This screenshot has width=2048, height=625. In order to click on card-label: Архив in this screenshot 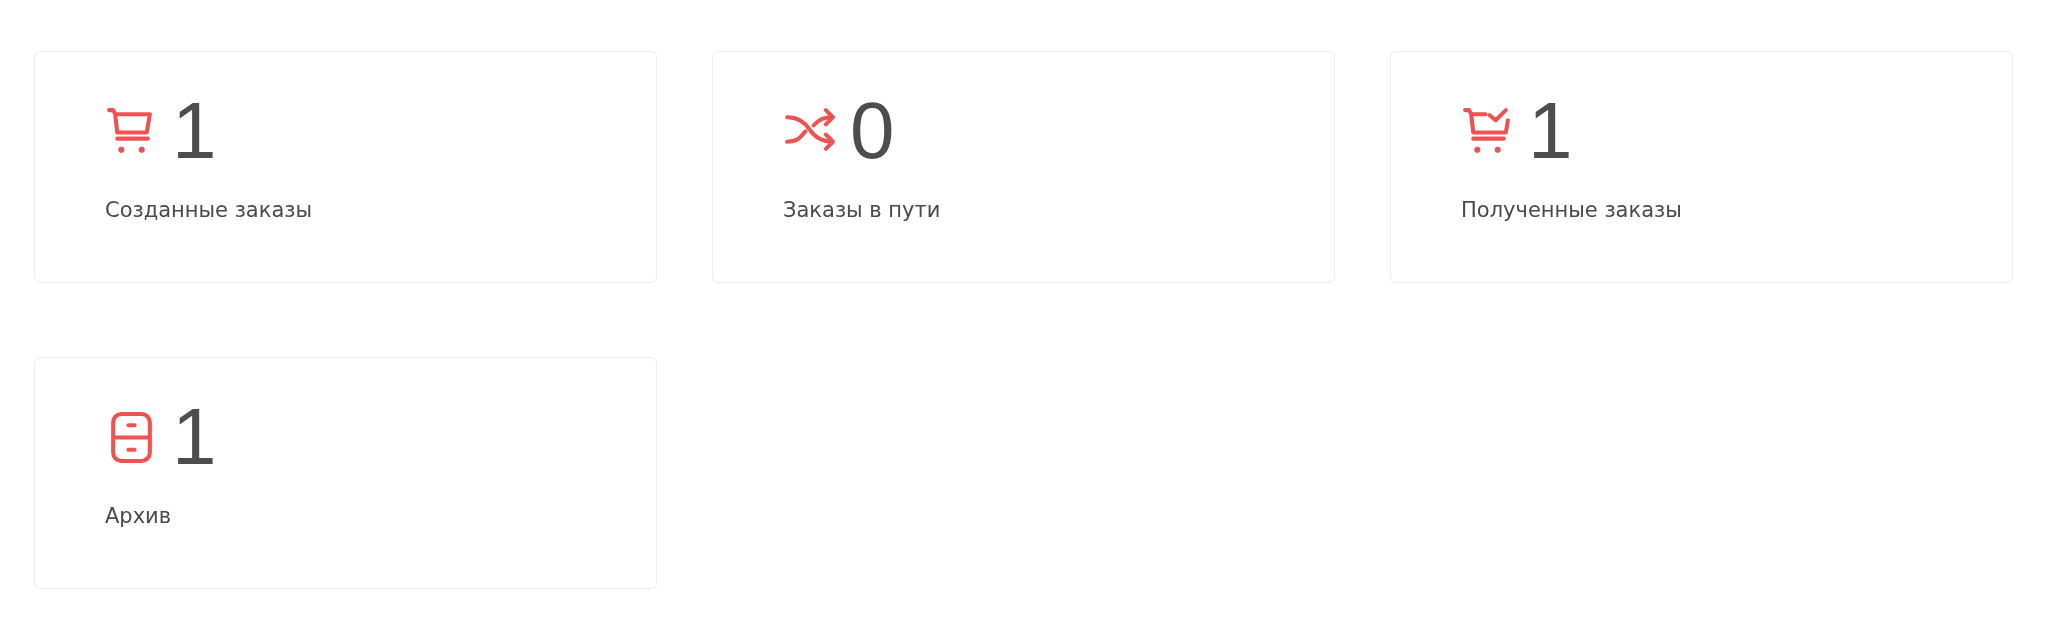, I will do `click(138, 516)`.